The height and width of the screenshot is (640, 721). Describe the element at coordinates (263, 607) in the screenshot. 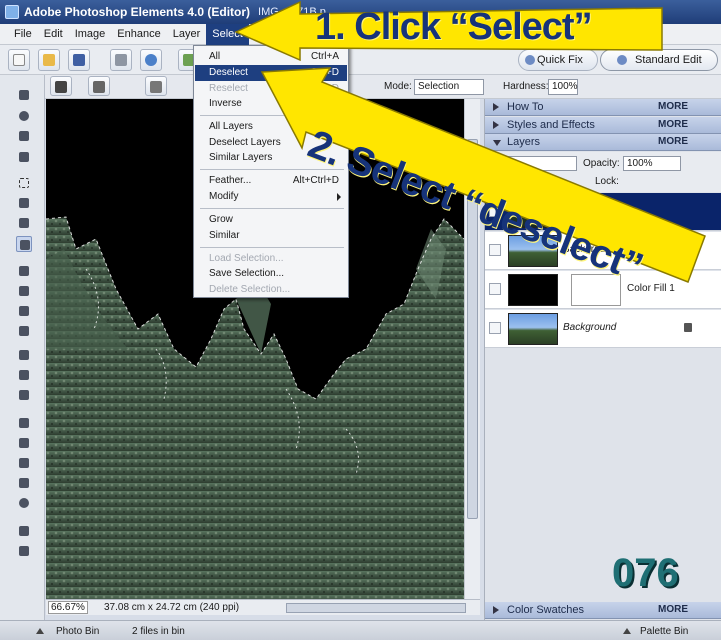

I see `status-bar: 66.67% 37.08 cm x 24.72 cm (240 ppi)` at that location.